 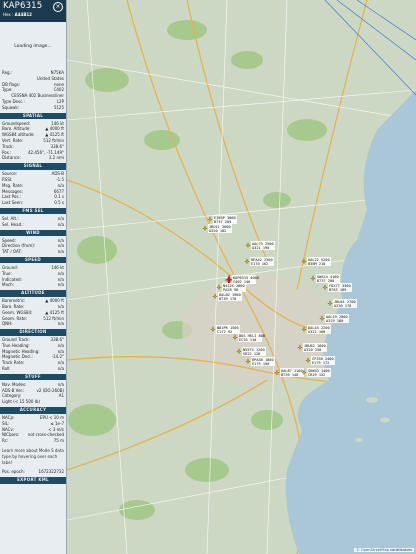 What do you see at coordinates (33, 472) in the screenshot?
I see `pos-epoch-row: Pos. epoch: 1672322732` at bounding box center [33, 472].